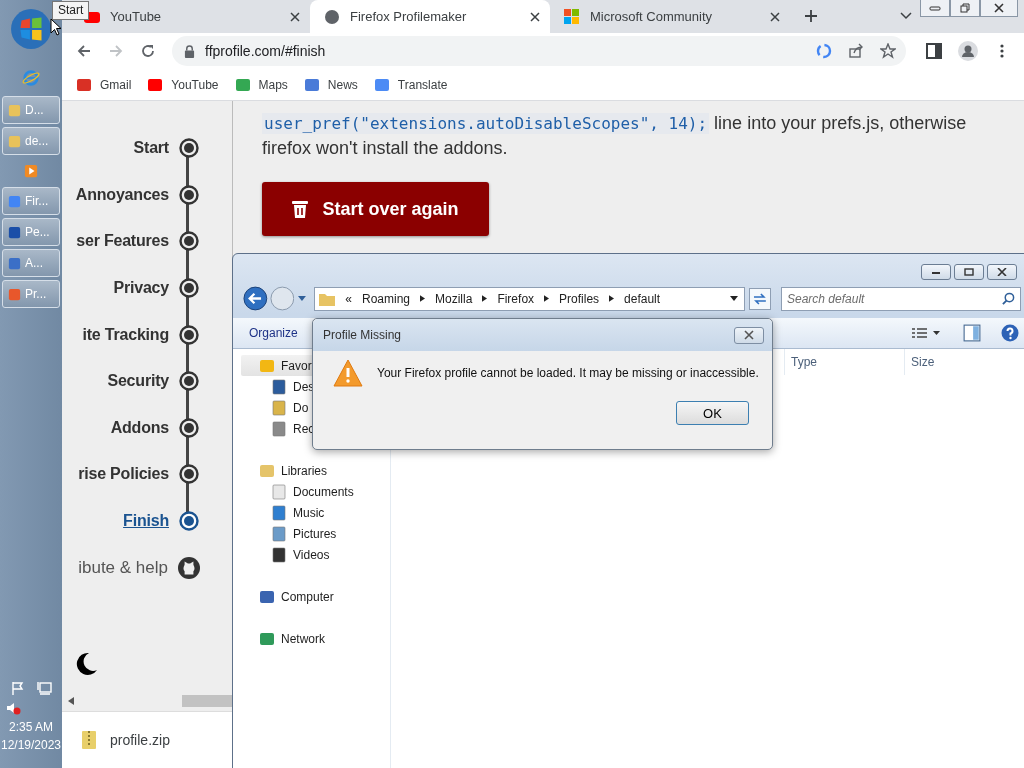 The width and height of the screenshot is (1024, 768). Describe the element at coordinates (71, 10) in the screenshot. I see `tooltip: Start` at that location.